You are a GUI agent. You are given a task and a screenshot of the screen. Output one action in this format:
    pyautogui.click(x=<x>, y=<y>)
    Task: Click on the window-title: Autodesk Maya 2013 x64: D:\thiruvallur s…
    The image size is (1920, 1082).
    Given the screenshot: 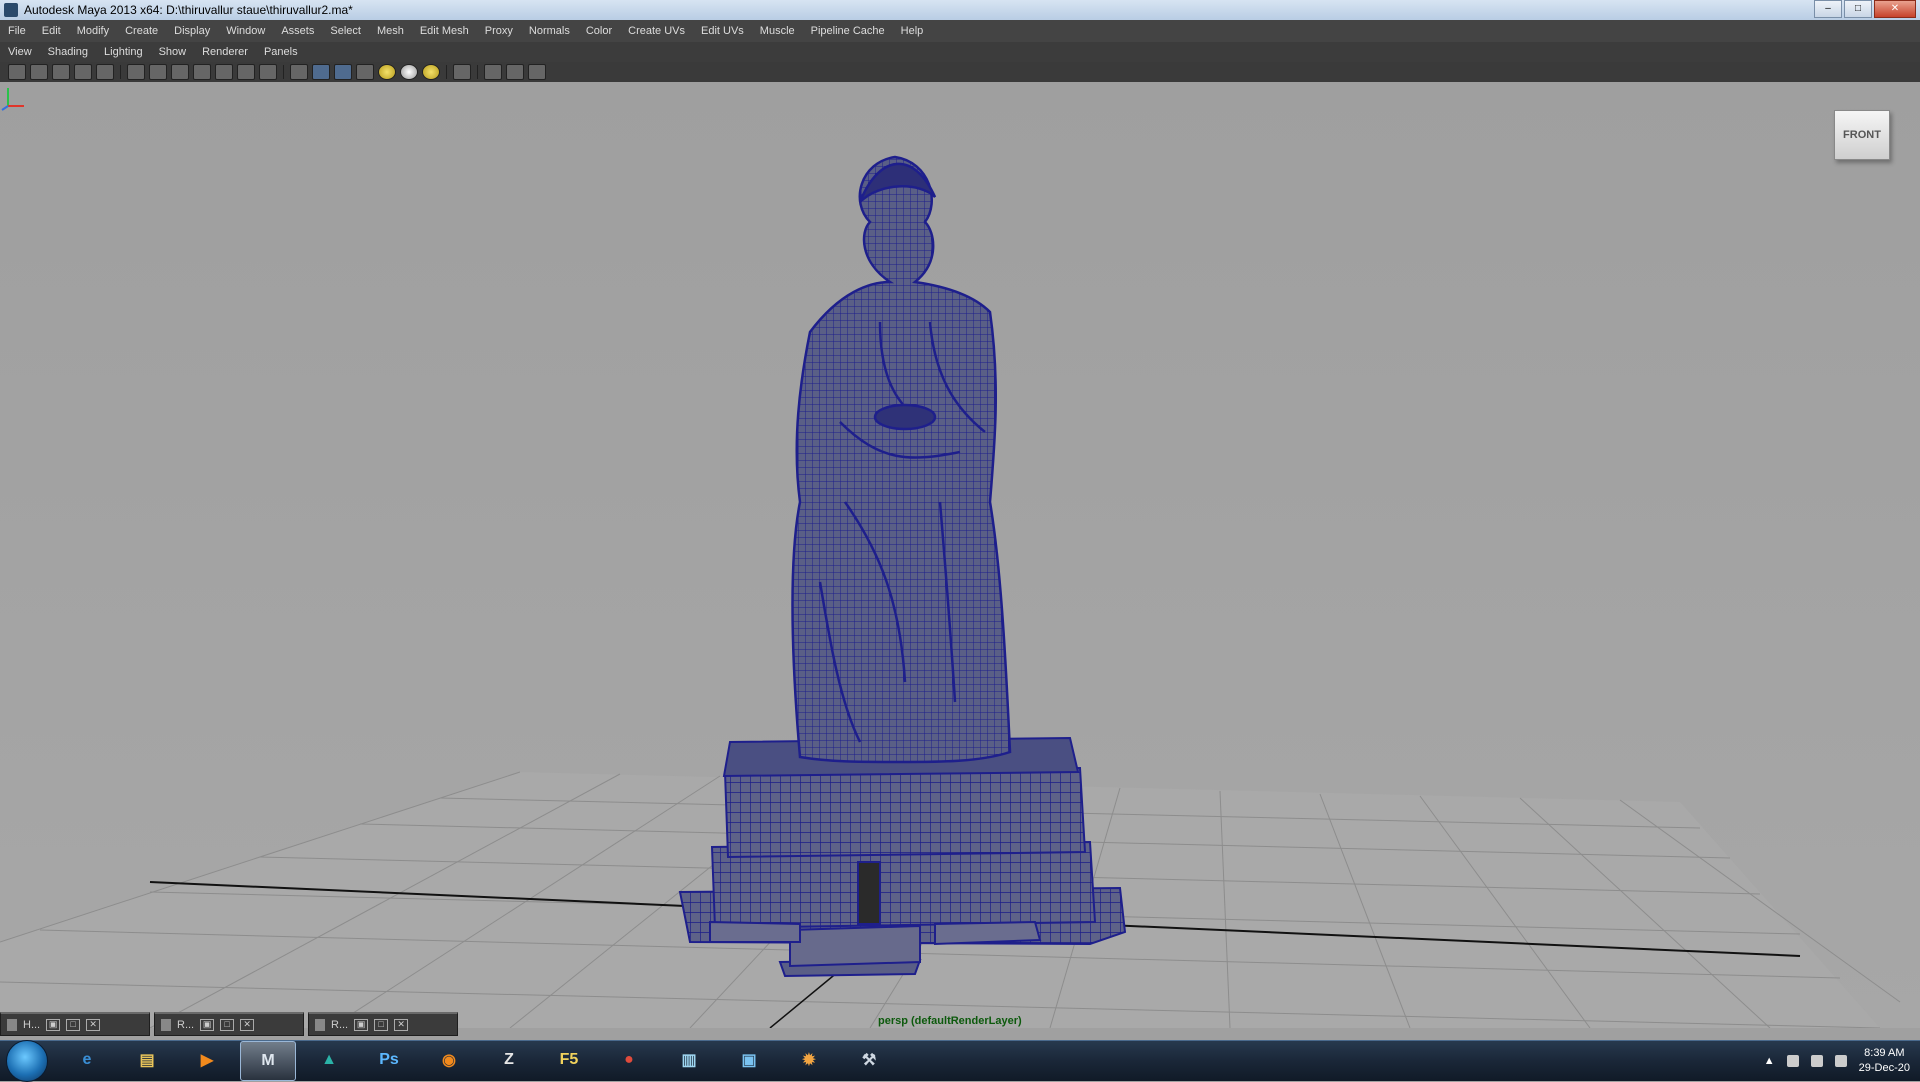 What is the action you would take?
    pyautogui.click(x=188, y=10)
    